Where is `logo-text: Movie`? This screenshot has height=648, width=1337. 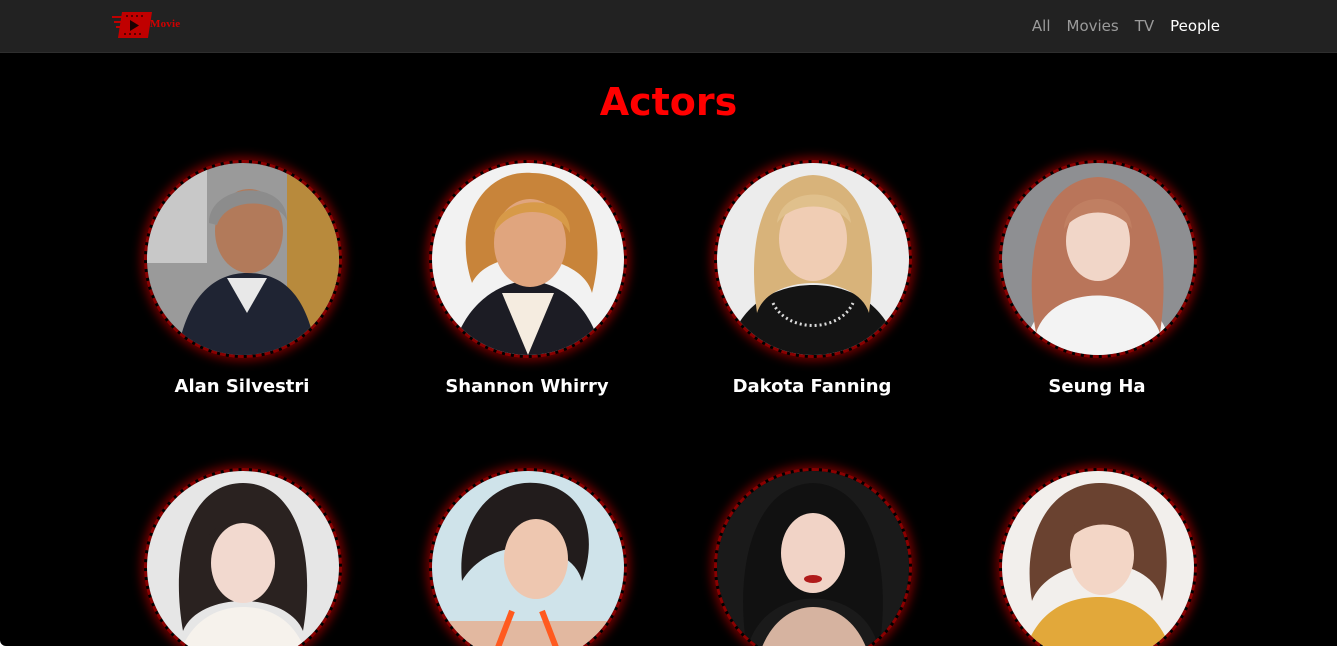 logo-text: Movie is located at coordinates (165, 24).